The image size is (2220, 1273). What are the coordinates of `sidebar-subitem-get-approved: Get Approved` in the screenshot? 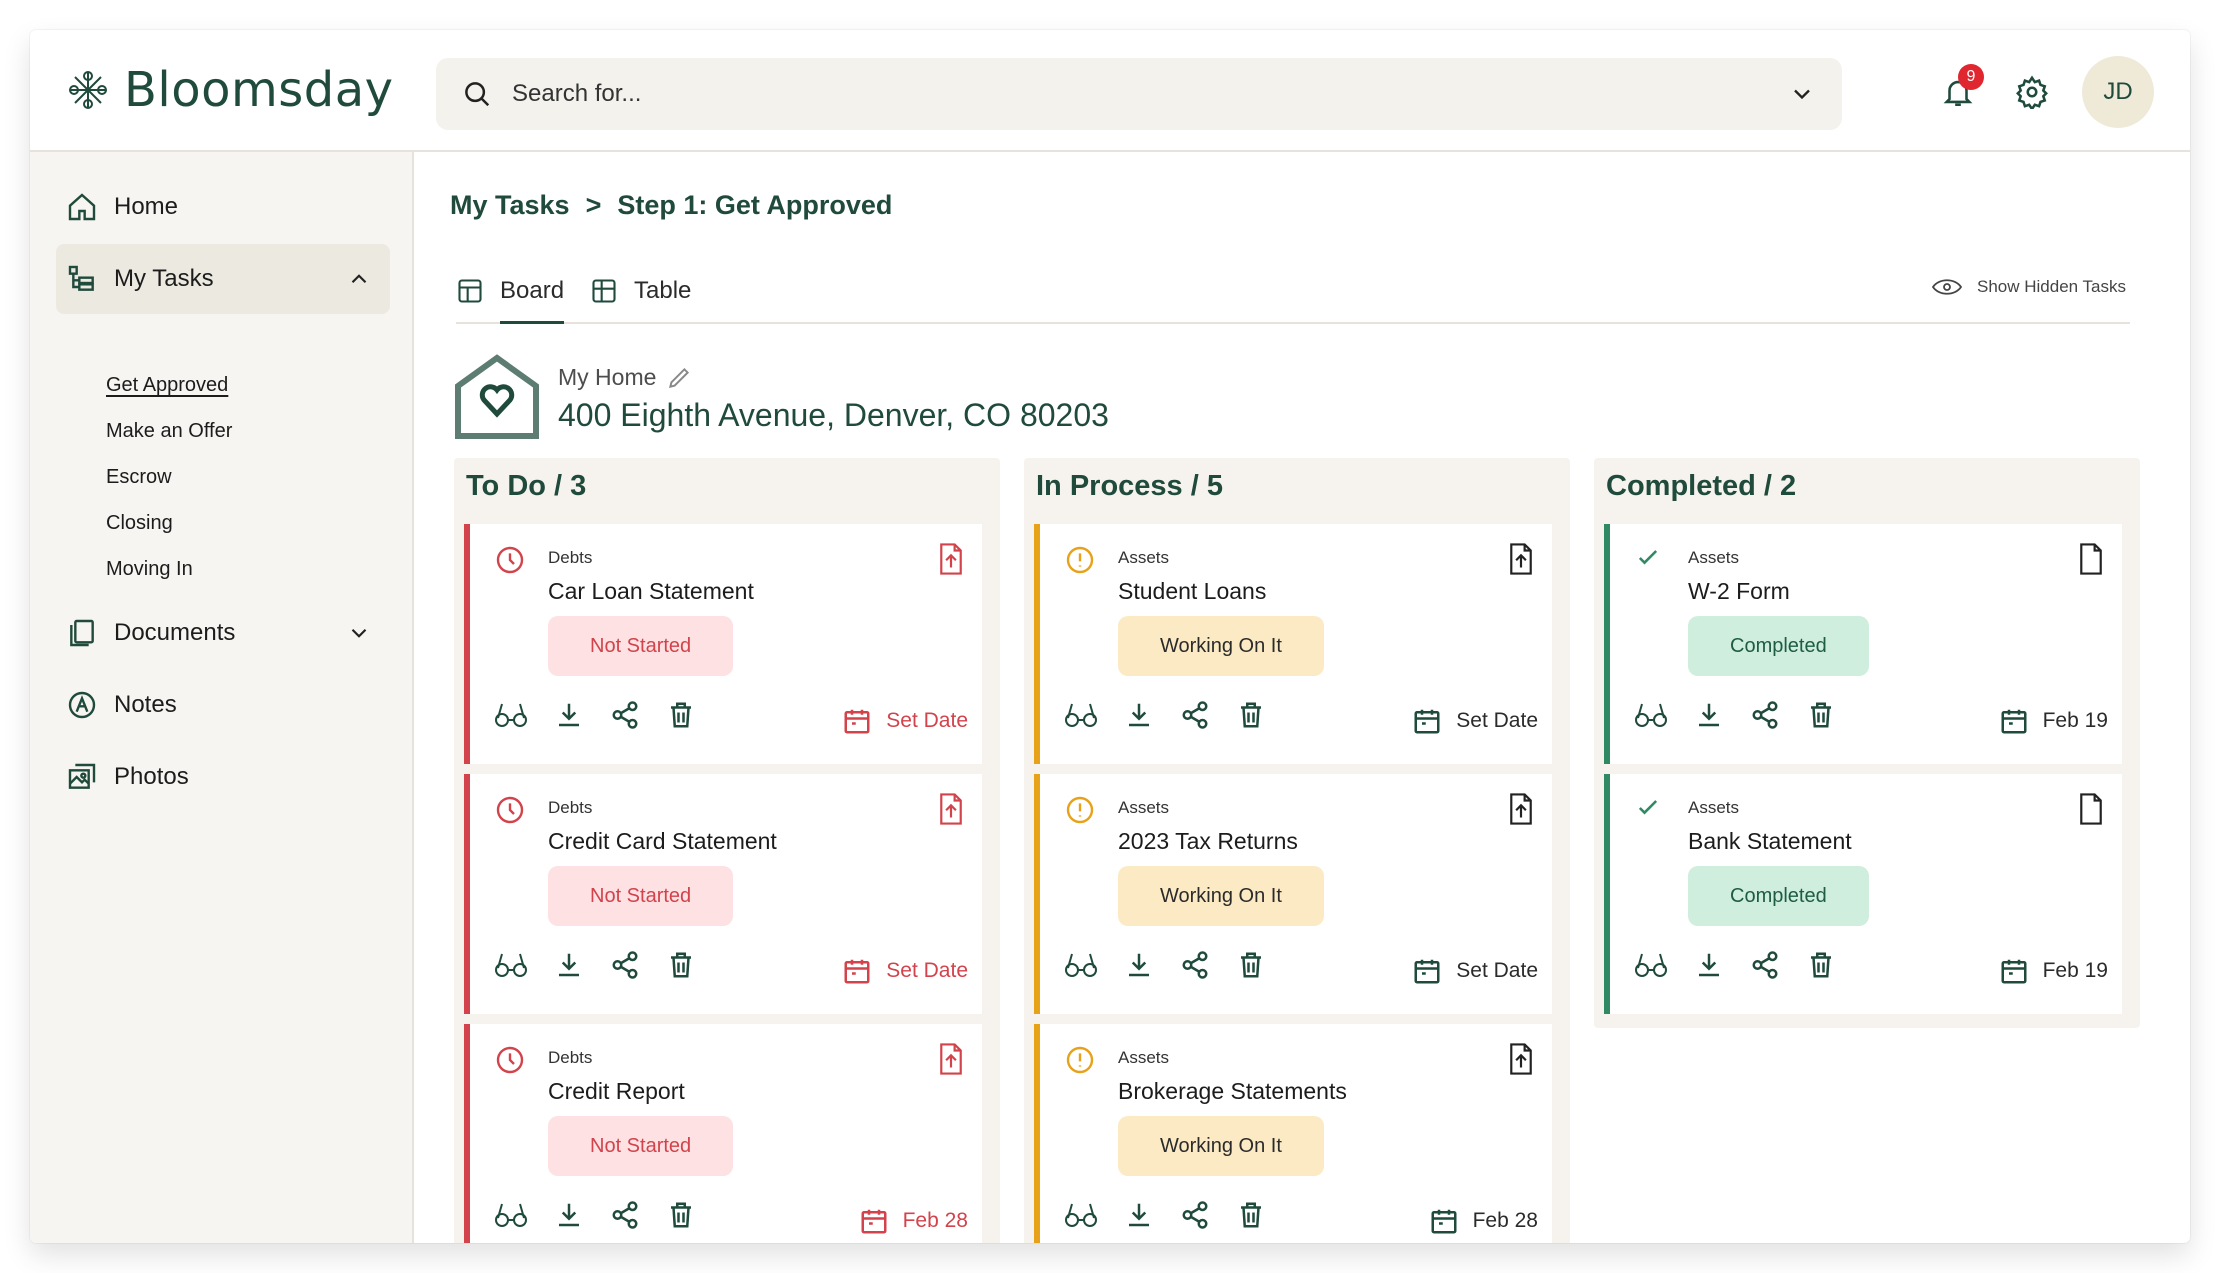 It's located at (167, 385).